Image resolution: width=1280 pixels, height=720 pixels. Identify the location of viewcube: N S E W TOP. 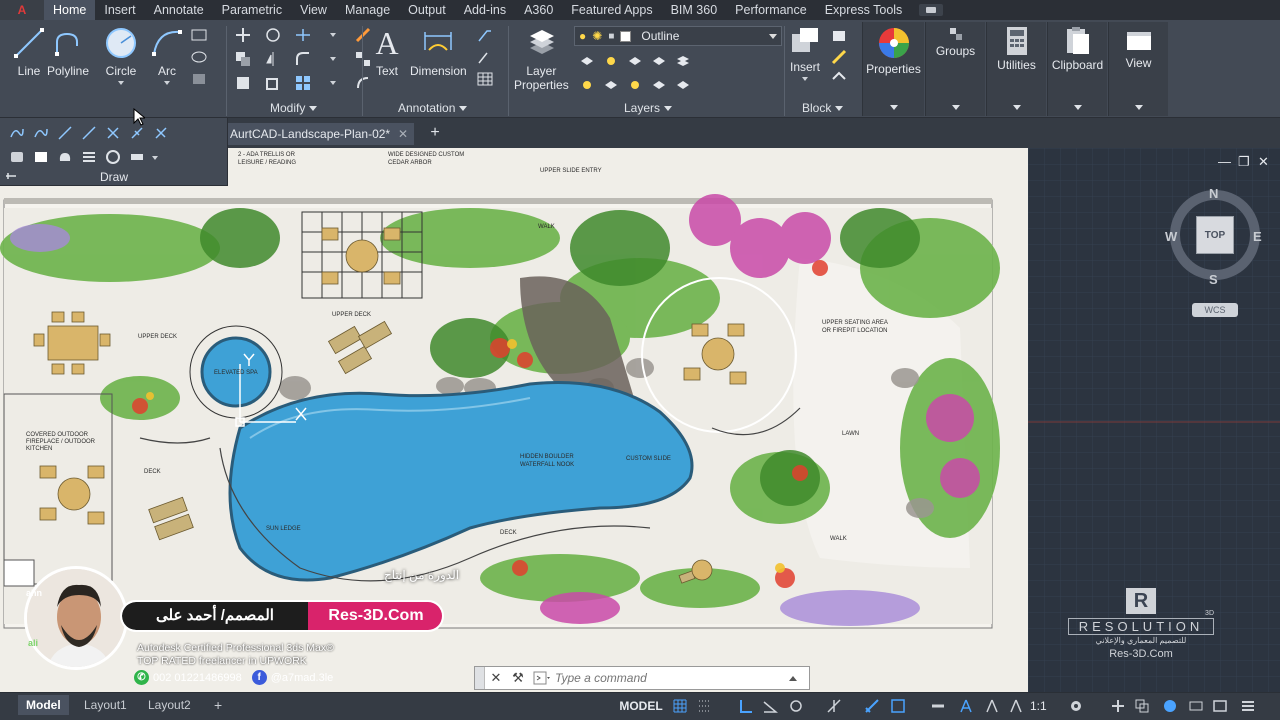
(1213, 236).